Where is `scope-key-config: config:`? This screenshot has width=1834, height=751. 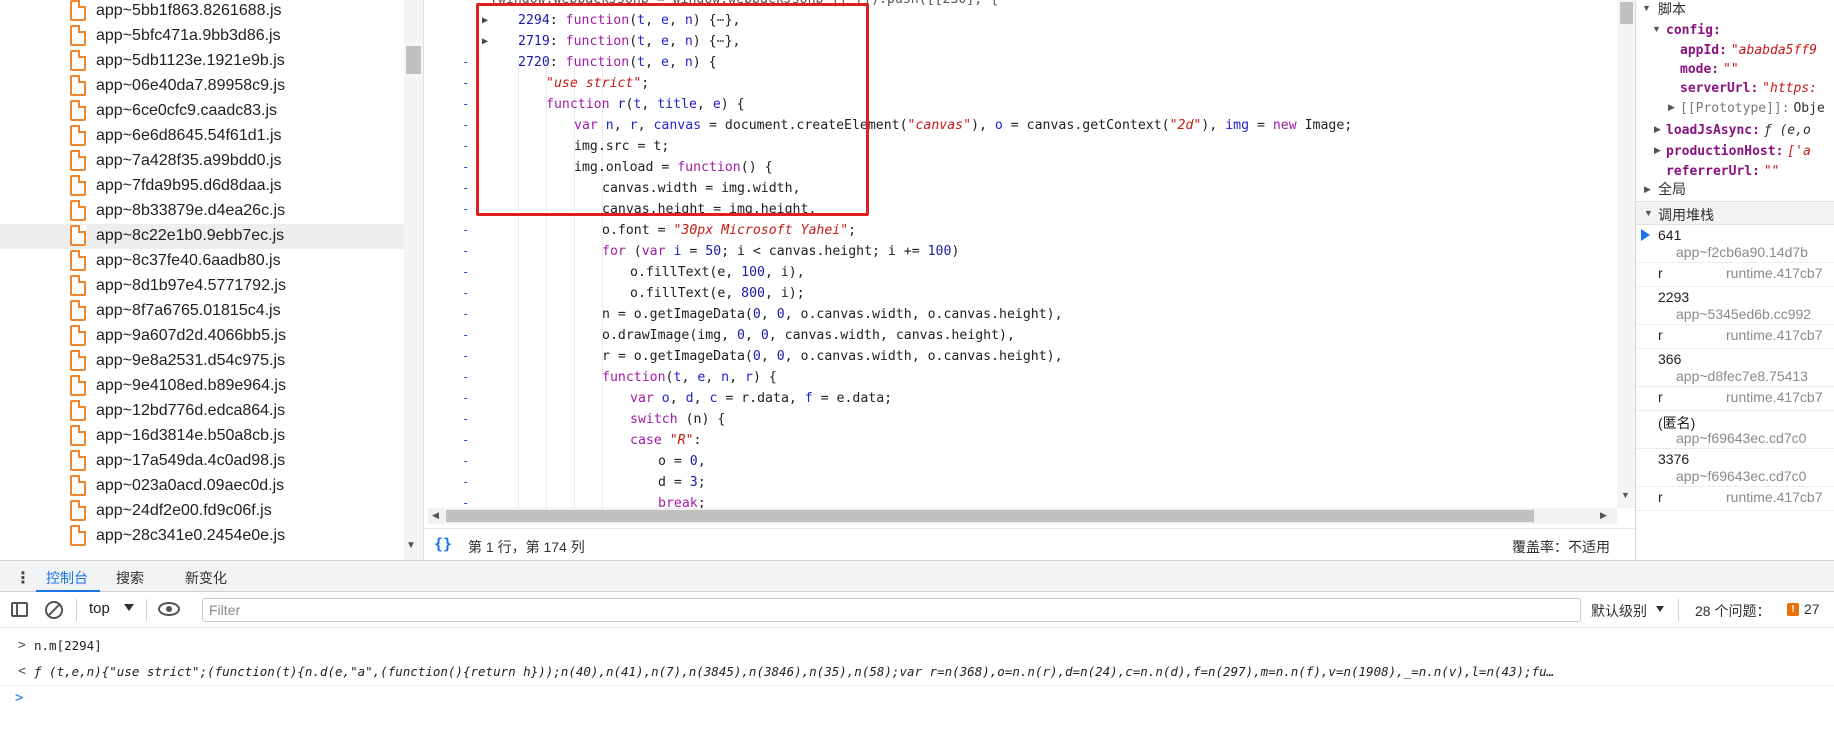 scope-key-config: config: is located at coordinates (1693, 30).